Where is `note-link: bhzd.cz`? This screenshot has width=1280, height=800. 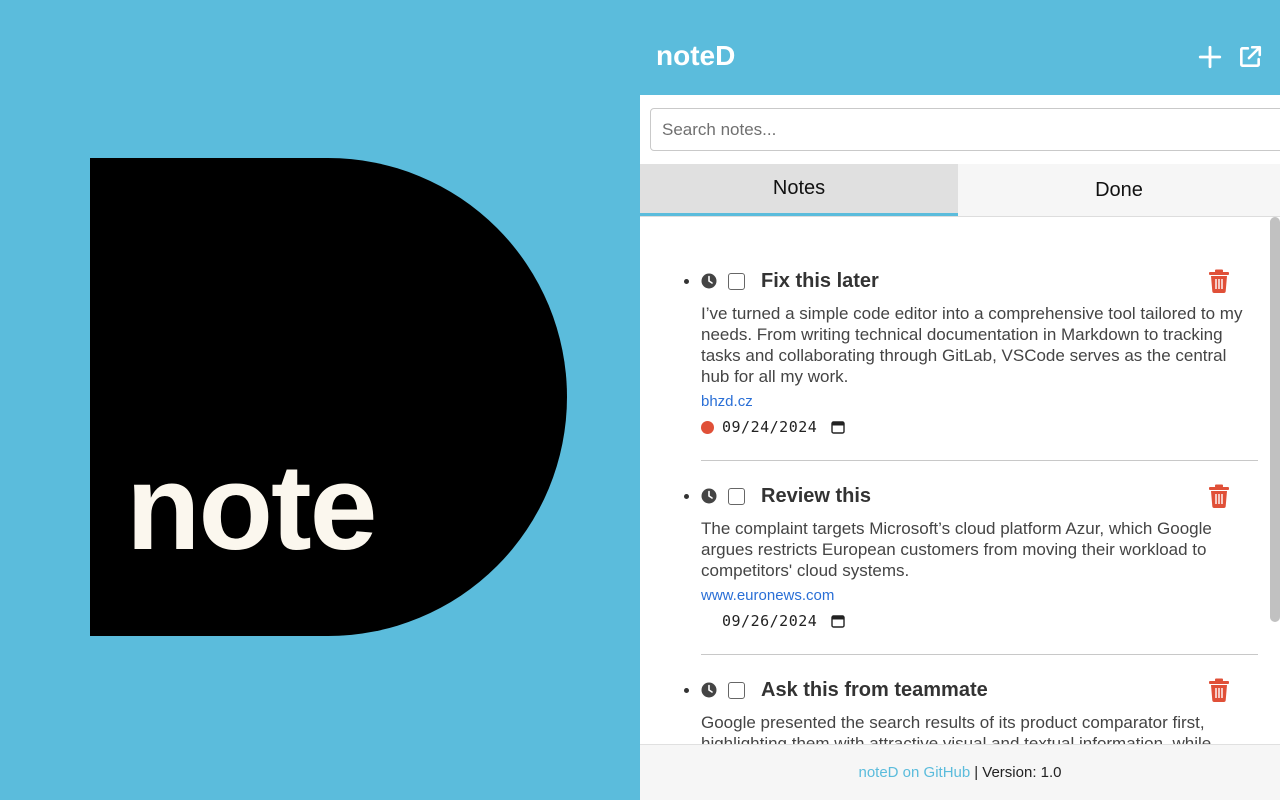 note-link: bhzd.cz is located at coordinates (727, 401).